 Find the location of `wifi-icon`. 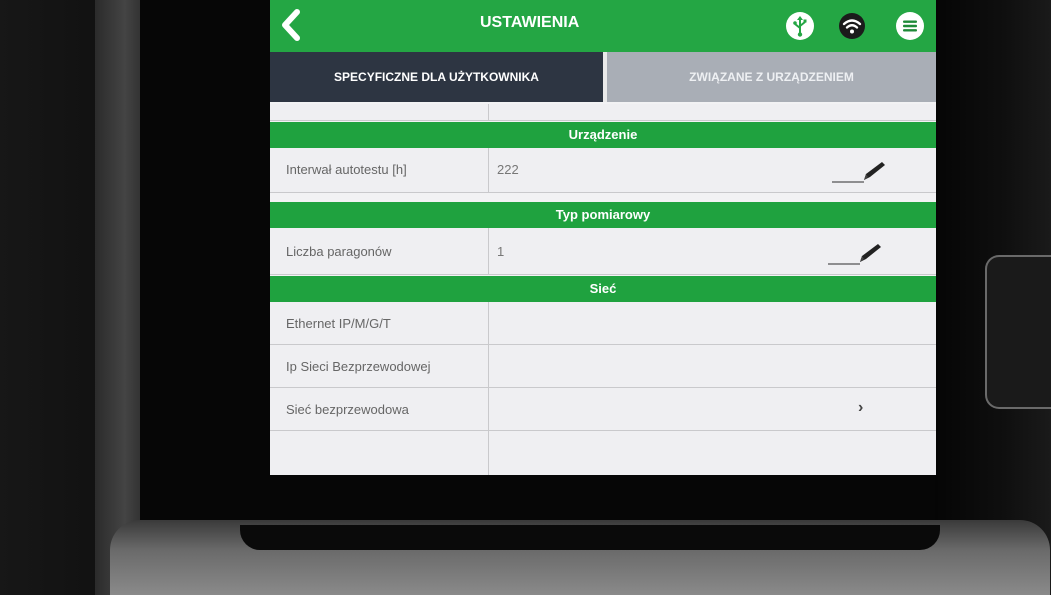

wifi-icon is located at coordinates (852, 26).